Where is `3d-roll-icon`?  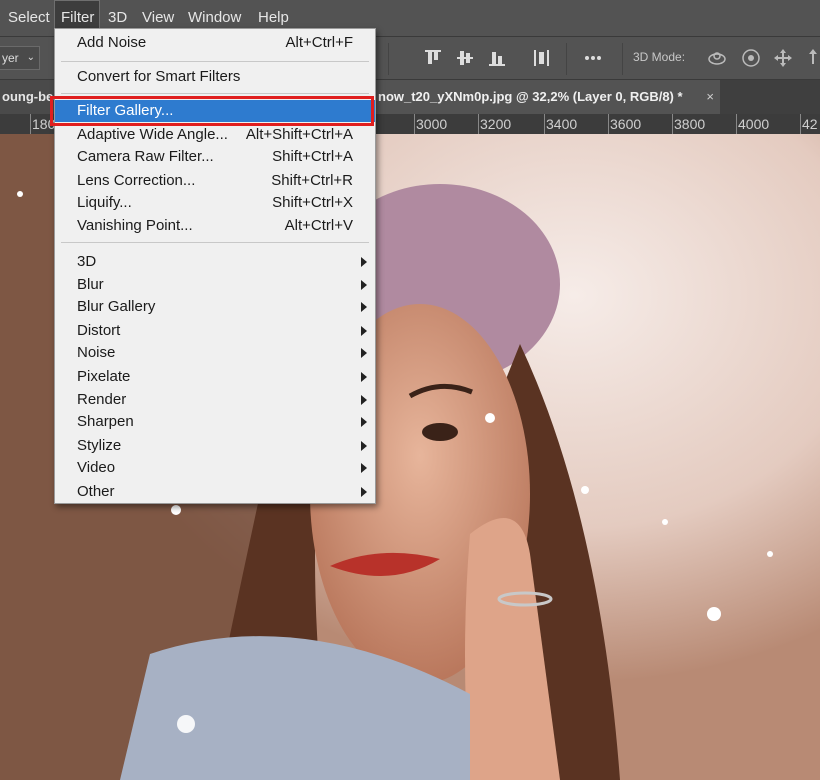 3d-roll-icon is located at coordinates (751, 58).